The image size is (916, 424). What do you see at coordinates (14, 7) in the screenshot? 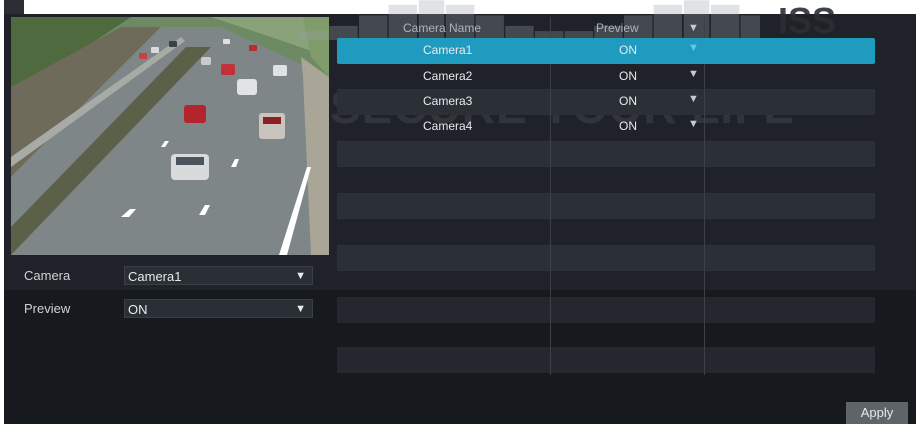
I see `watermark-bar` at bounding box center [14, 7].